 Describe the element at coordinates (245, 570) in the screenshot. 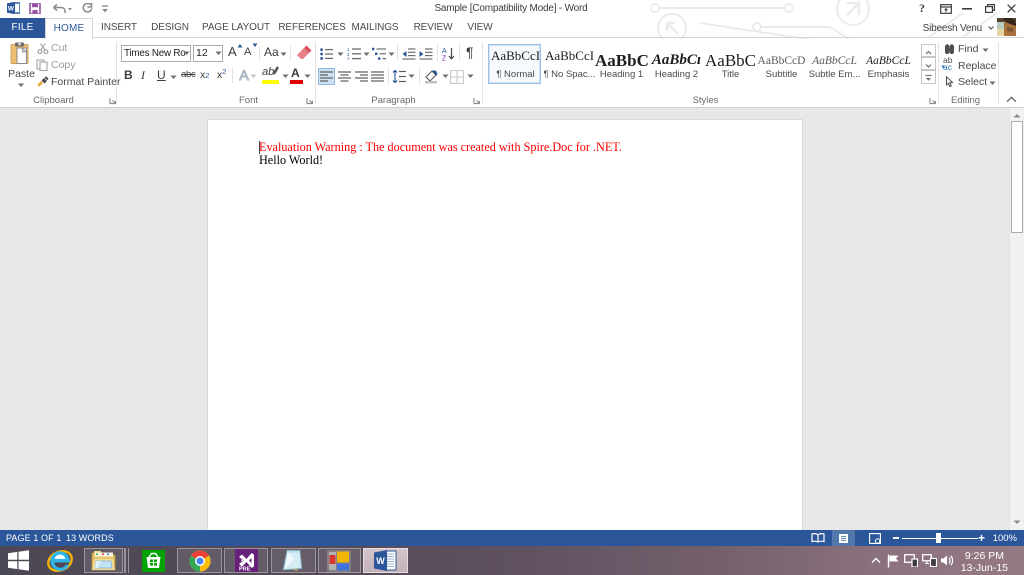

I see `svg-text: PRE` at that location.